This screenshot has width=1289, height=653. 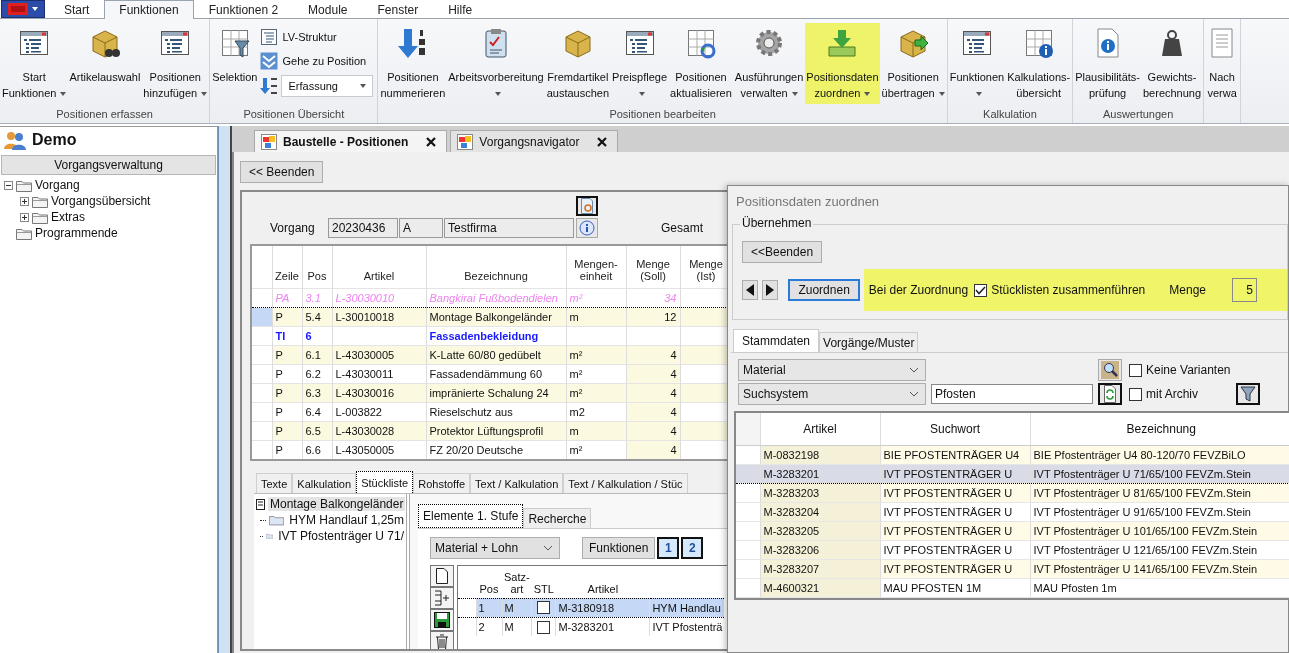 I want to click on menu-tab: Hilfe, so click(x=460, y=9).